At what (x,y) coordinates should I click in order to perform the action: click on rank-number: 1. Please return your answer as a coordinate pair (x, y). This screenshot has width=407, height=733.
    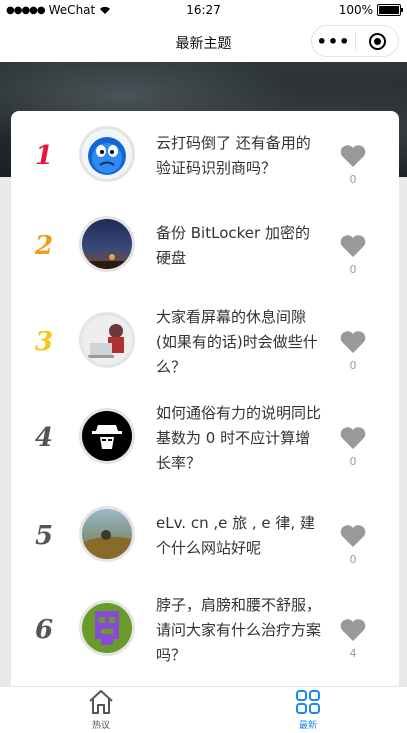
    Looking at the image, I should click on (44, 156).